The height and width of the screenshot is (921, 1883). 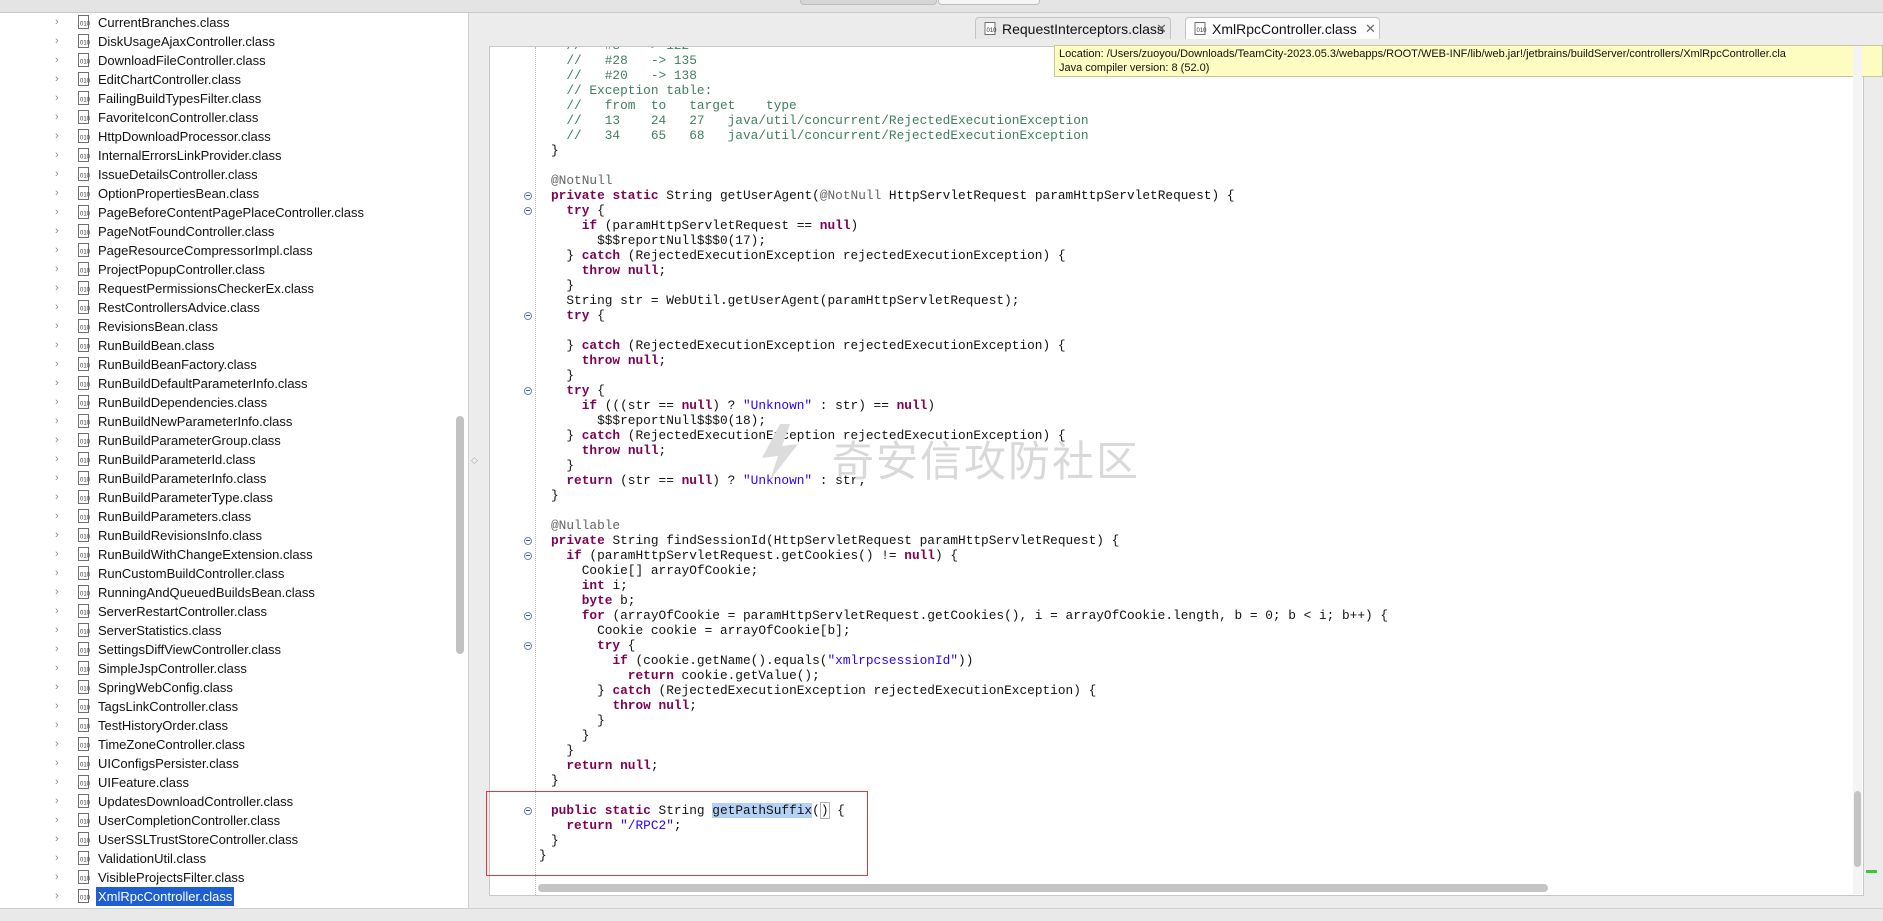 What do you see at coordinates (234, 269) in the screenshot?
I see `tree-item: › 010 ProjectPopupController.class` at bounding box center [234, 269].